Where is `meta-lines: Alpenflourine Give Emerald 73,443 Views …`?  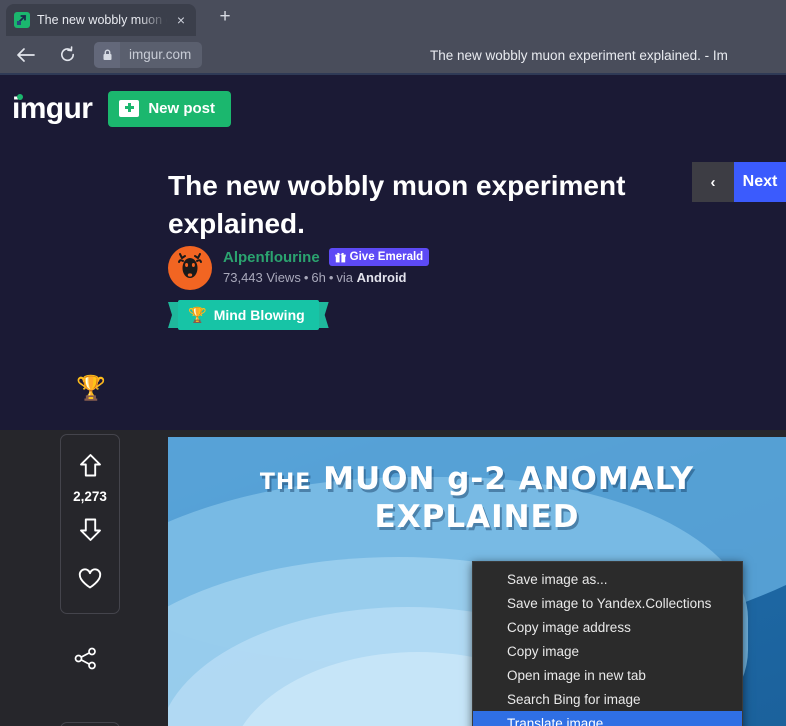 meta-lines: Alpenflourine Give Emerald 73,443 Views … is located at coordinates (326, 265).